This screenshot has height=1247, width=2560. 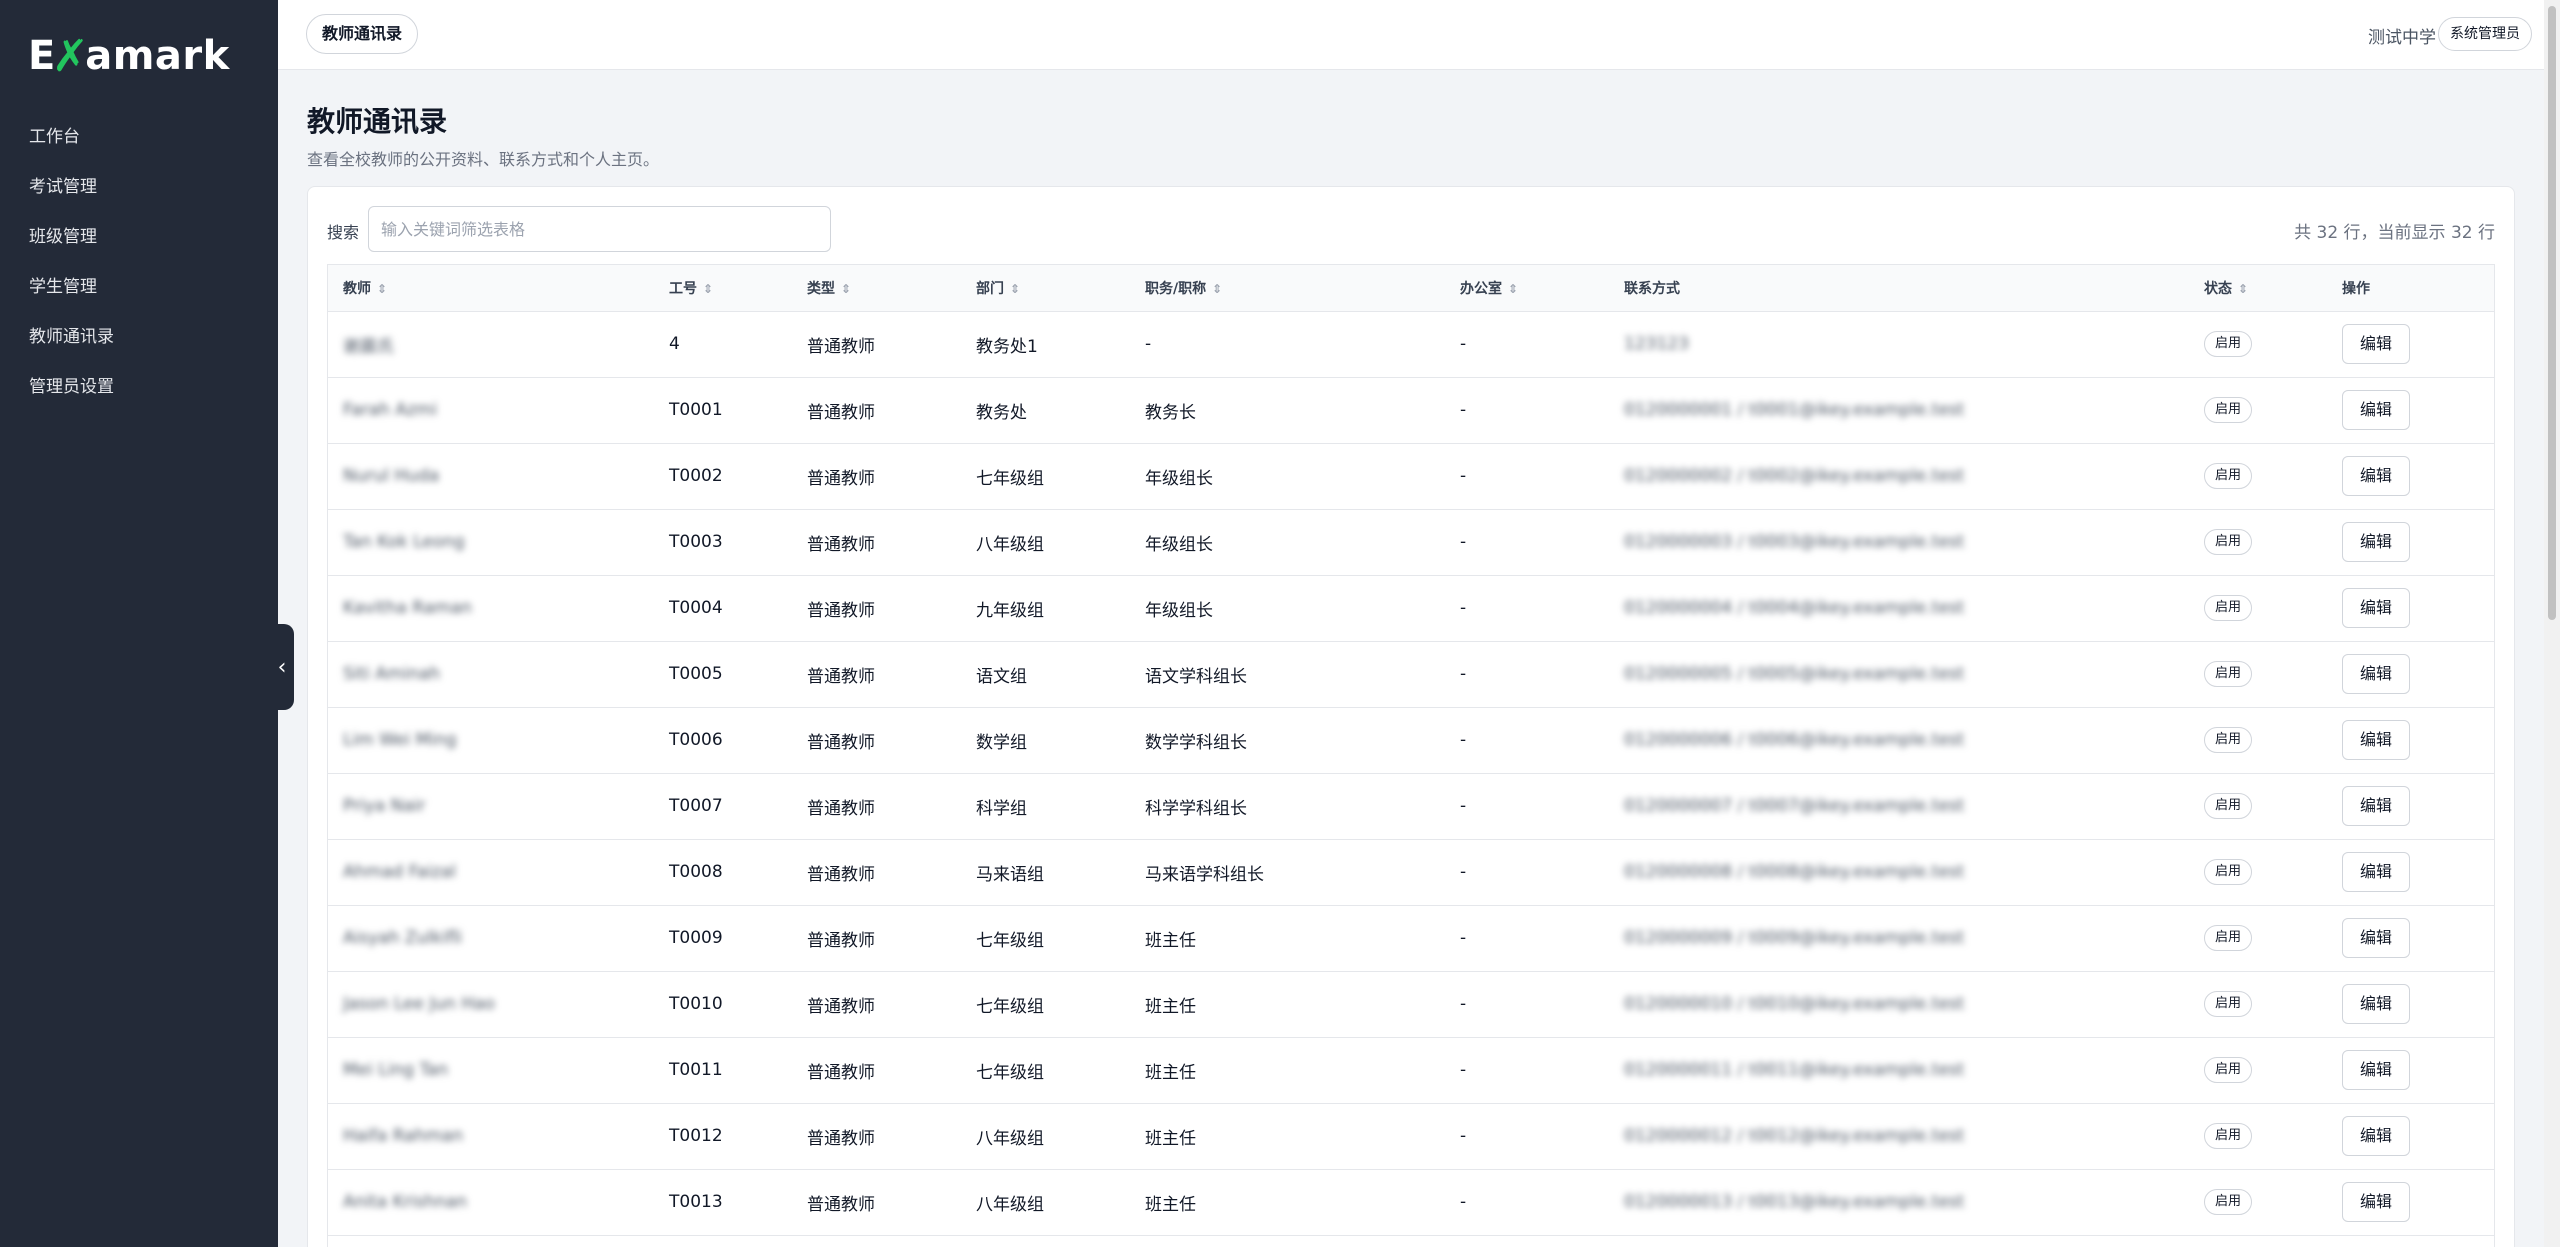 What do you see at coordinates (696, 740) in the screenshot?
I see `cell-id-text: T0006` at bounding box center [696, 740].